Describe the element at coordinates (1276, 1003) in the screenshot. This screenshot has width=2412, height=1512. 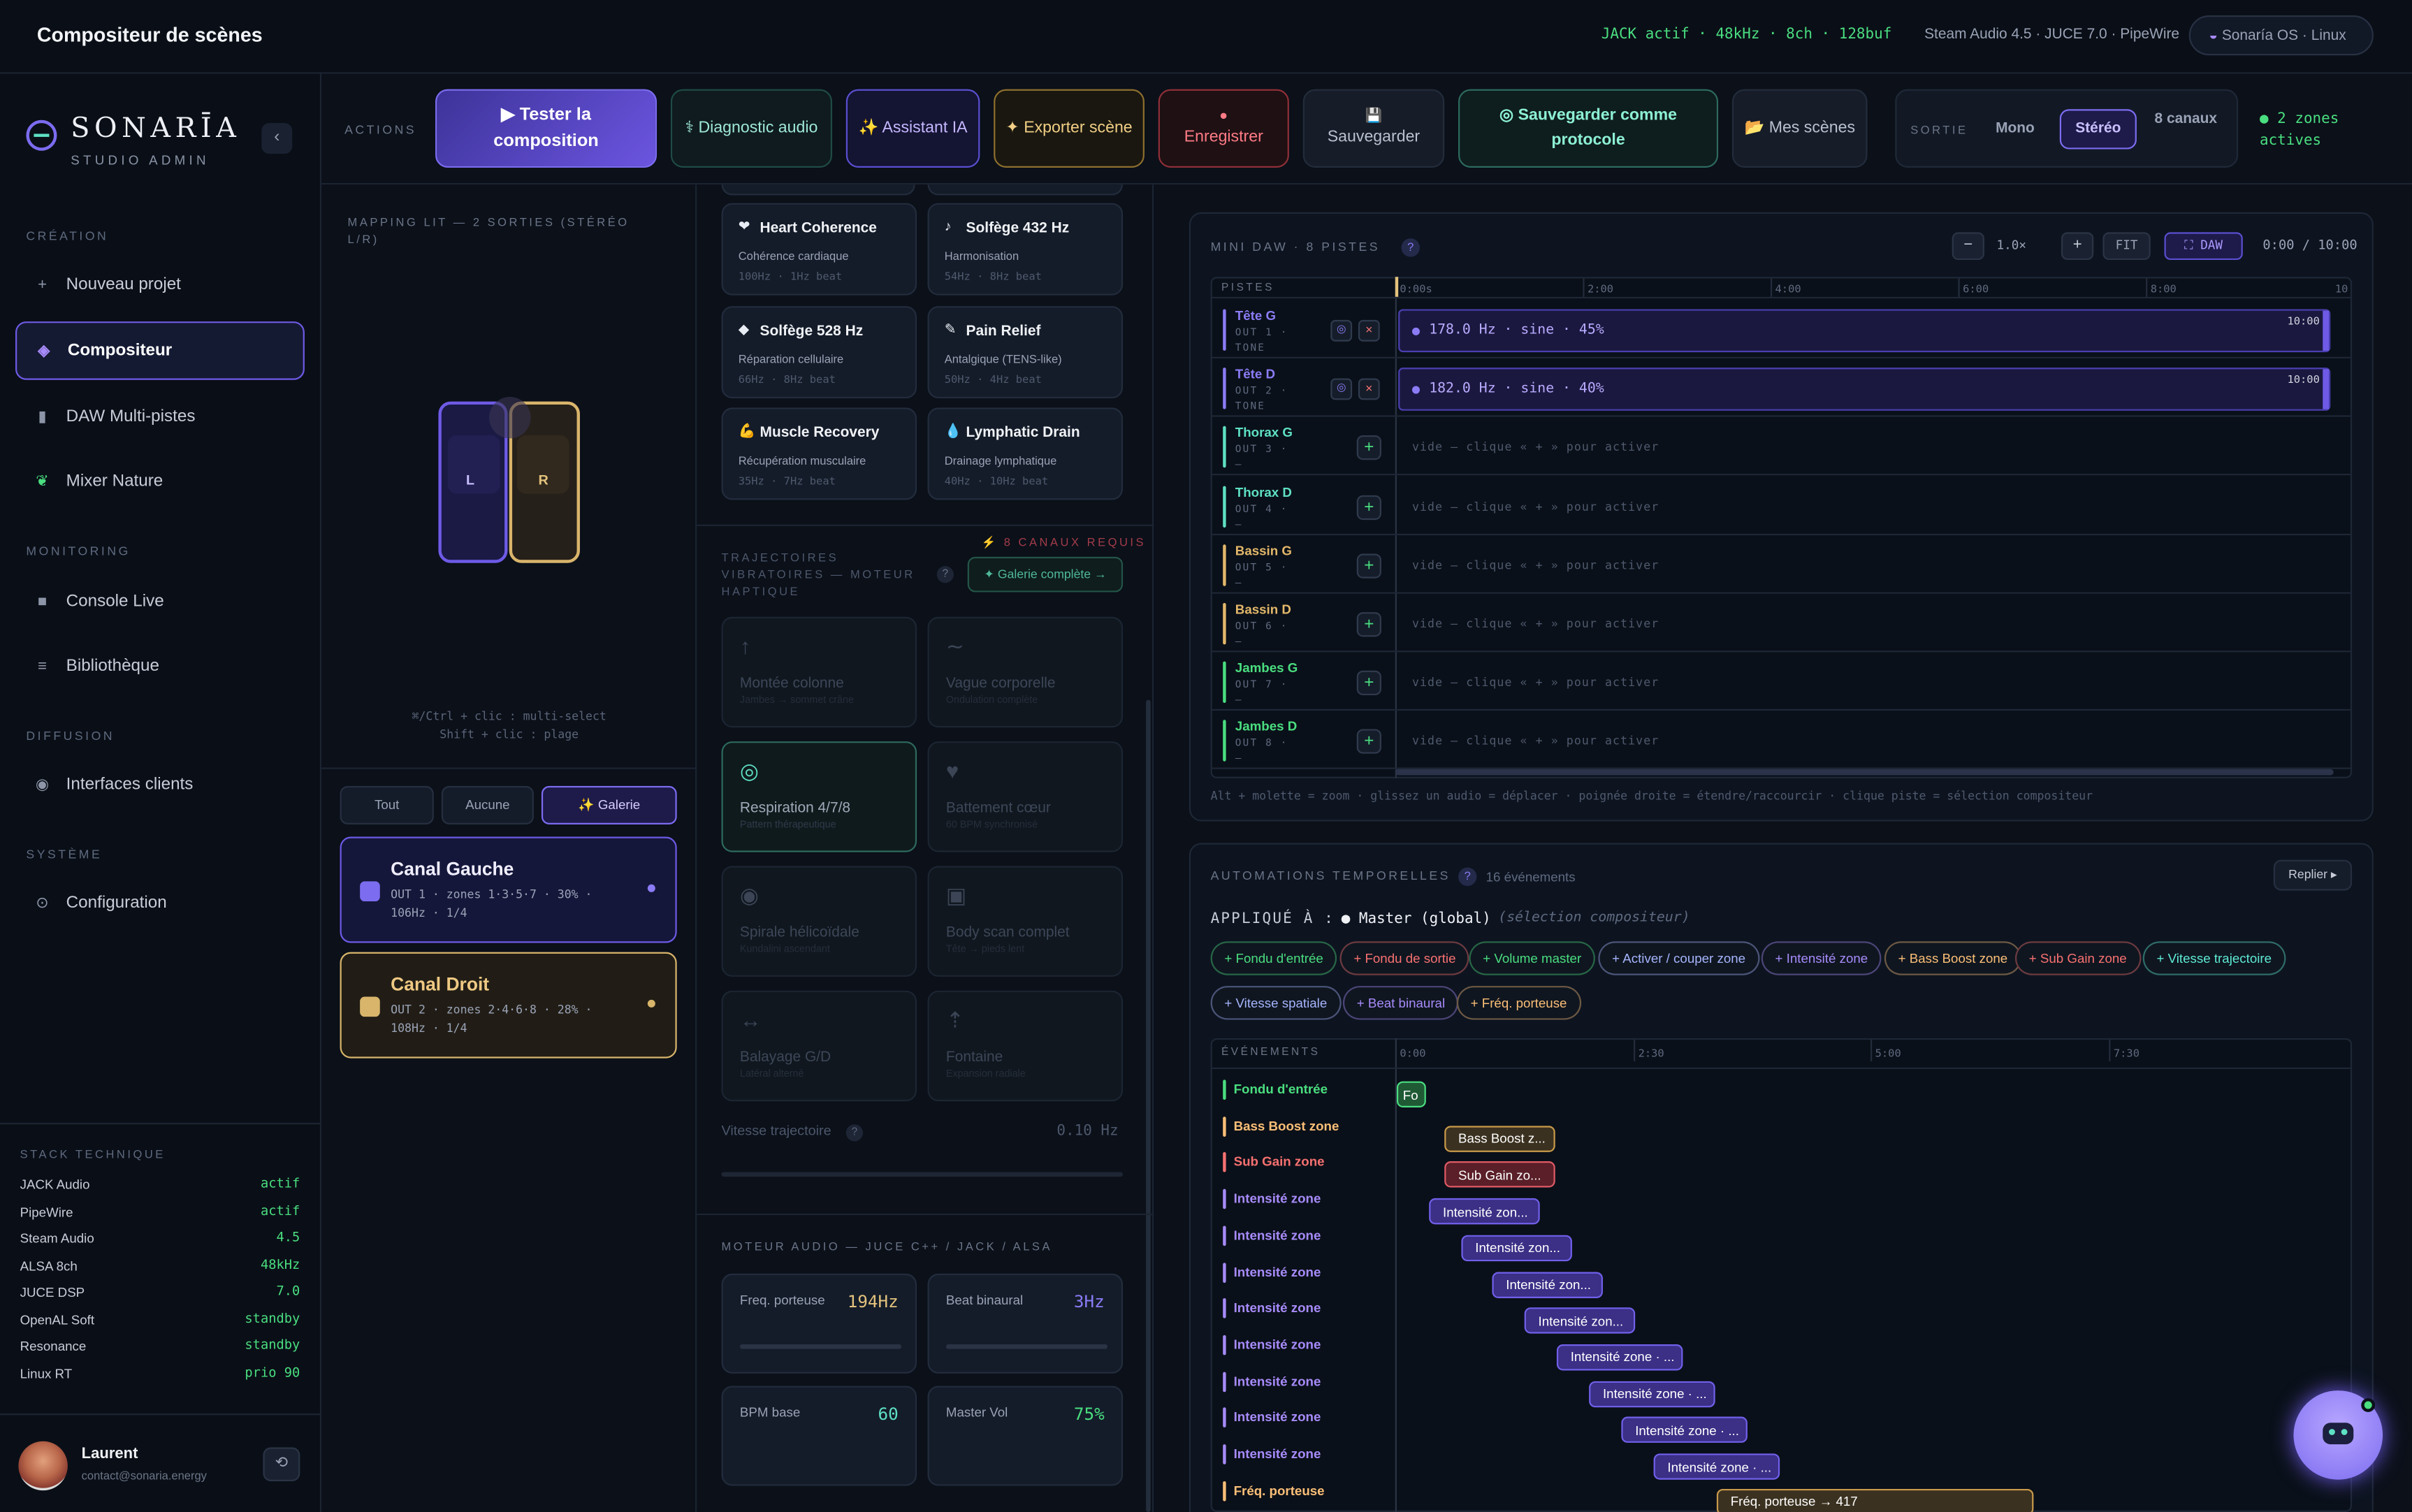
I see `add-automation-chip: + Vitesse spatiale` at that location.